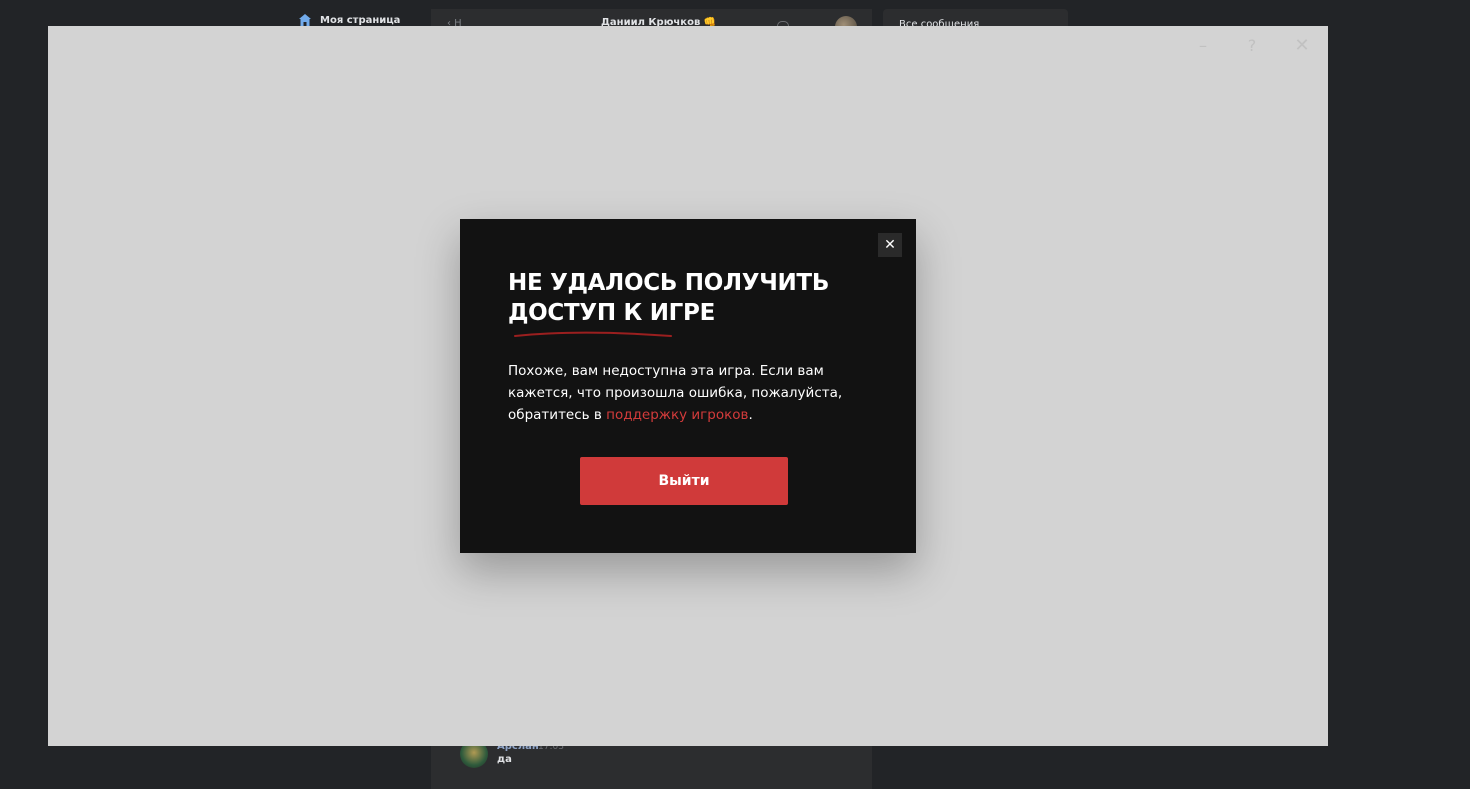  I want to click on dialog-title-line-1: НЕ УДАЛОСЬ ПОЛУЧИТЬ, so click(669, 283).